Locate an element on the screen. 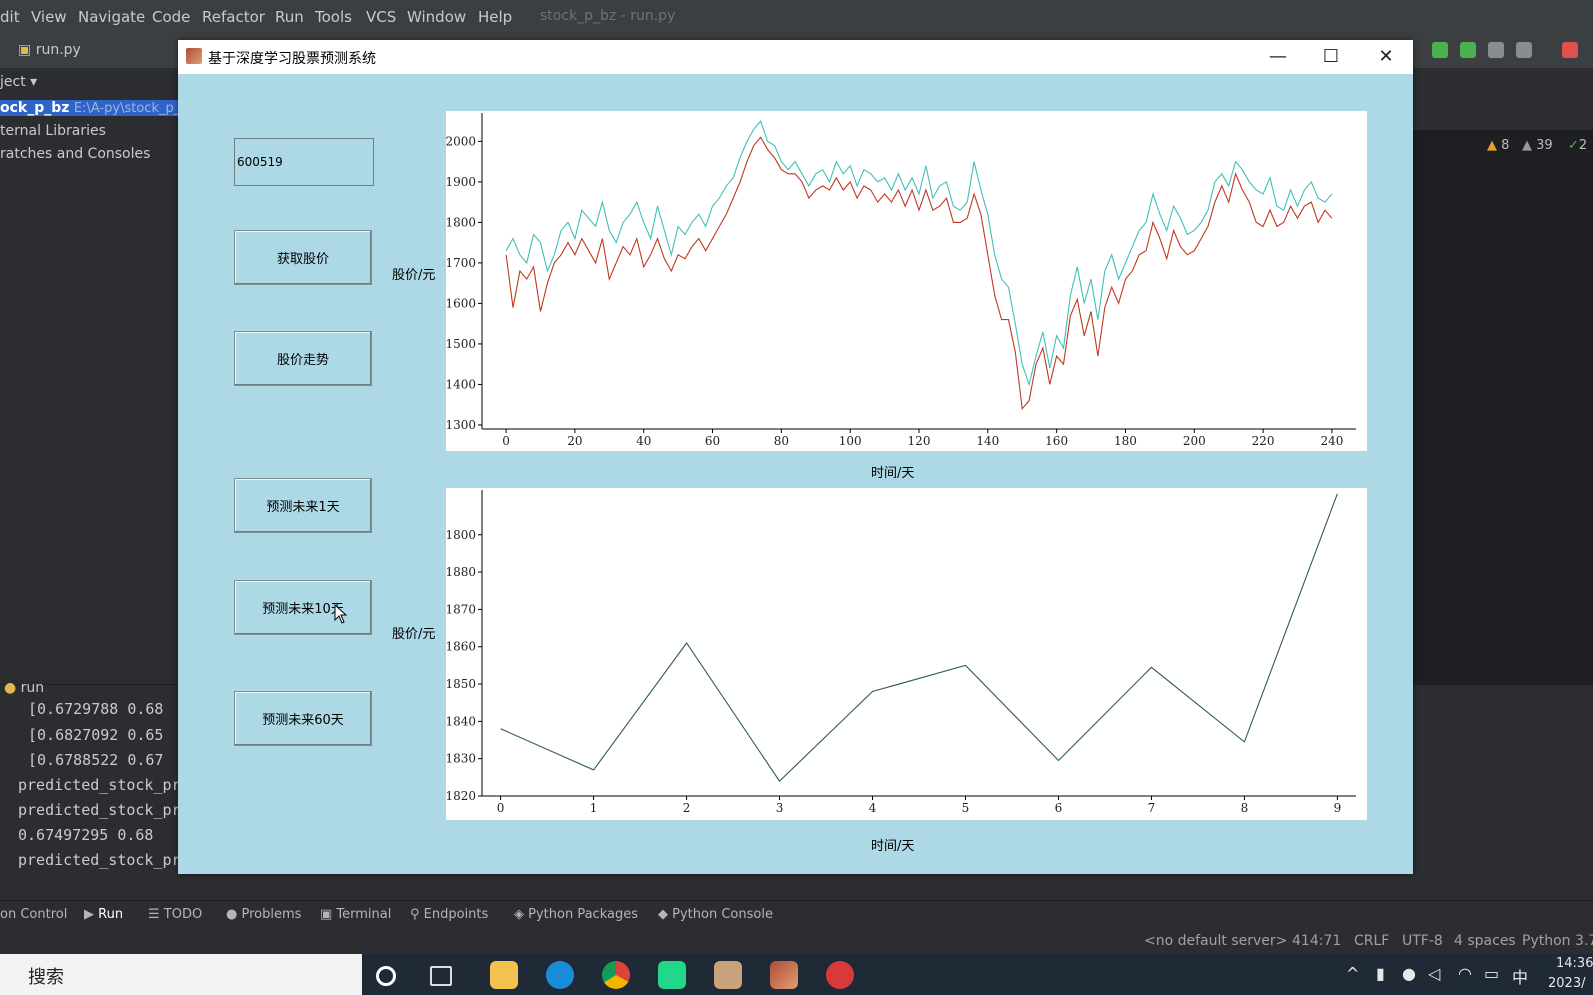 The height and width of the screenshot is (995, 1593). menu-run: Run is located at coordinates (289, 17).